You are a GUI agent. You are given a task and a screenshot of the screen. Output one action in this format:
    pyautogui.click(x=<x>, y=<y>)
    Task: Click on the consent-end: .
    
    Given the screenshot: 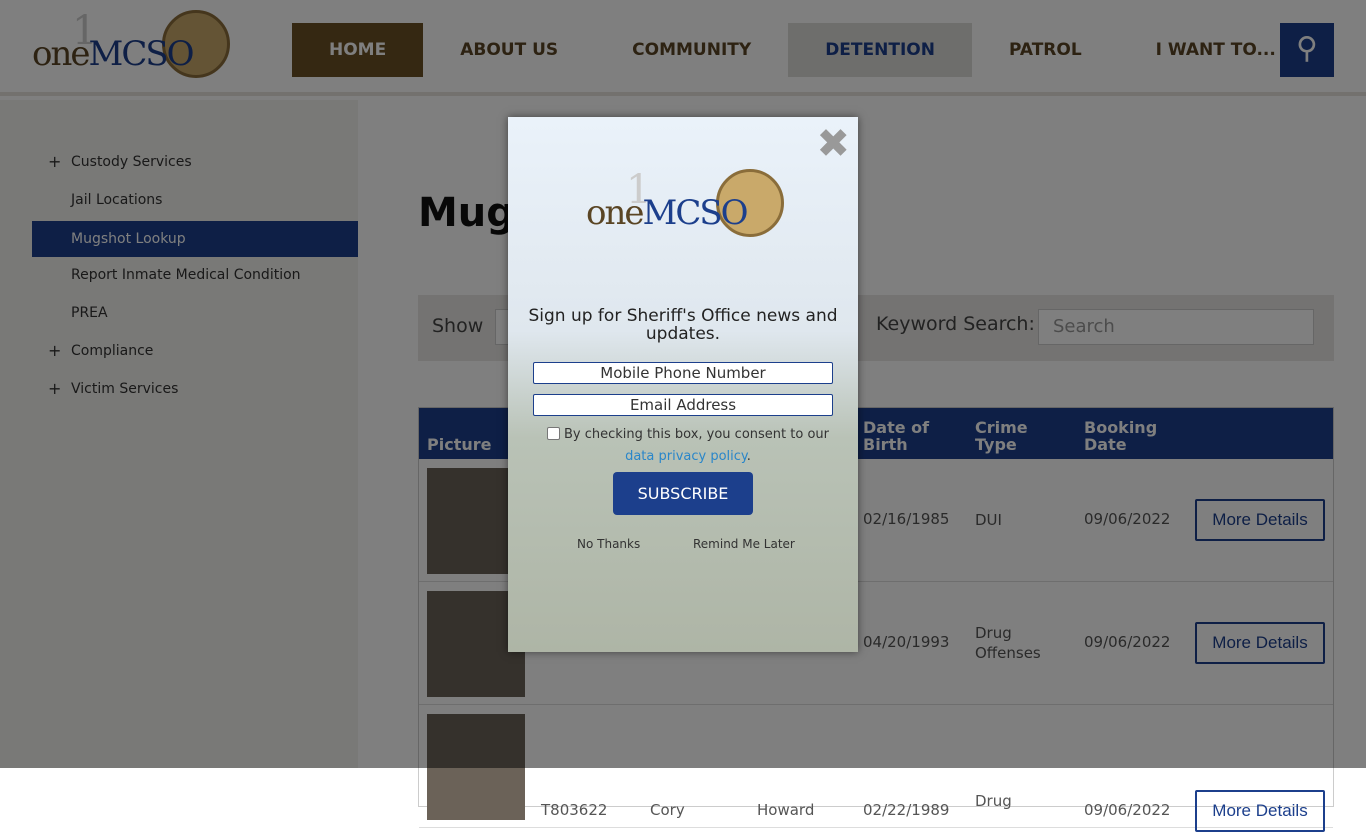 What is the action you would take?
    pyautogui.click(x=748, y=456)
    